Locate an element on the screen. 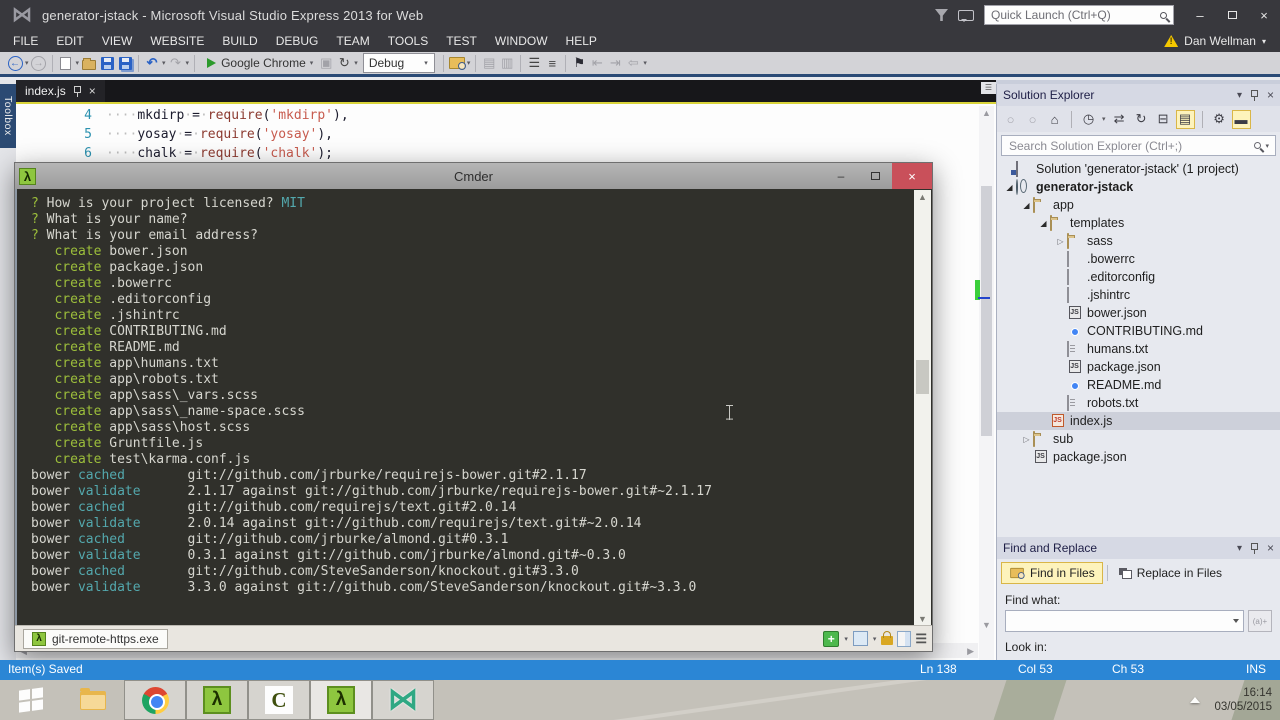 Image resolution: width=1280 pixels, height=720 pixels. scroll-toggle-icon is located at coordinates (904, 638).